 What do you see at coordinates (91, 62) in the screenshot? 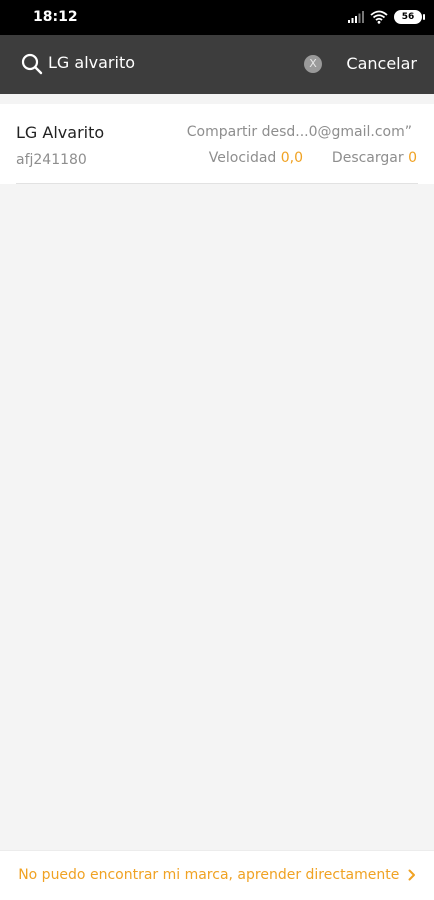
I see `search-input: LG alvarito` at bounding box center [91, 62].